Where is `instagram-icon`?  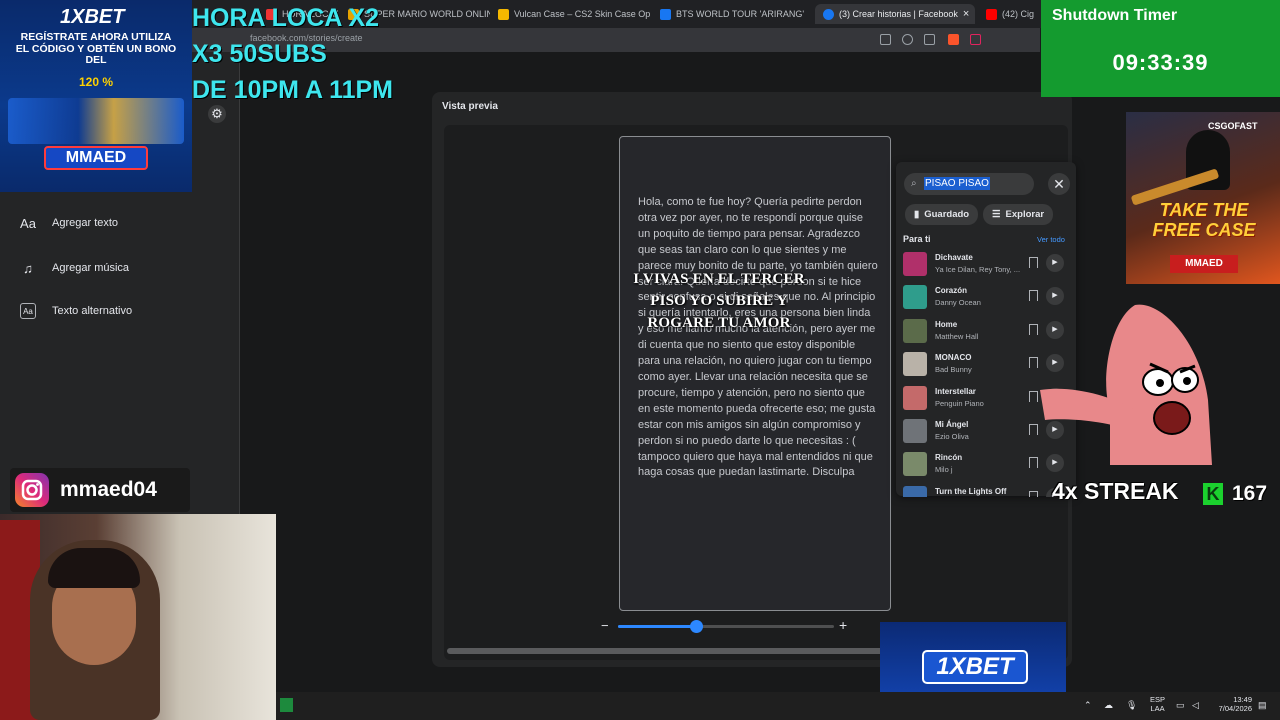 instagram-icon is located at coordinates (32, 490).